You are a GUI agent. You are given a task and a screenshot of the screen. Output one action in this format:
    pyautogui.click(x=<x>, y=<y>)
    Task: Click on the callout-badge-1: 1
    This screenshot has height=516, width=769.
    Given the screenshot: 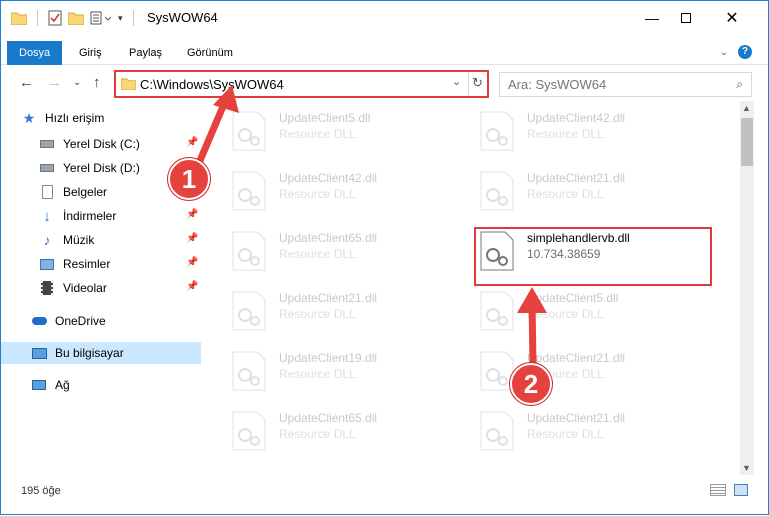 What is the action you would take?
    pyautogui.click(x=189, y=179)
    